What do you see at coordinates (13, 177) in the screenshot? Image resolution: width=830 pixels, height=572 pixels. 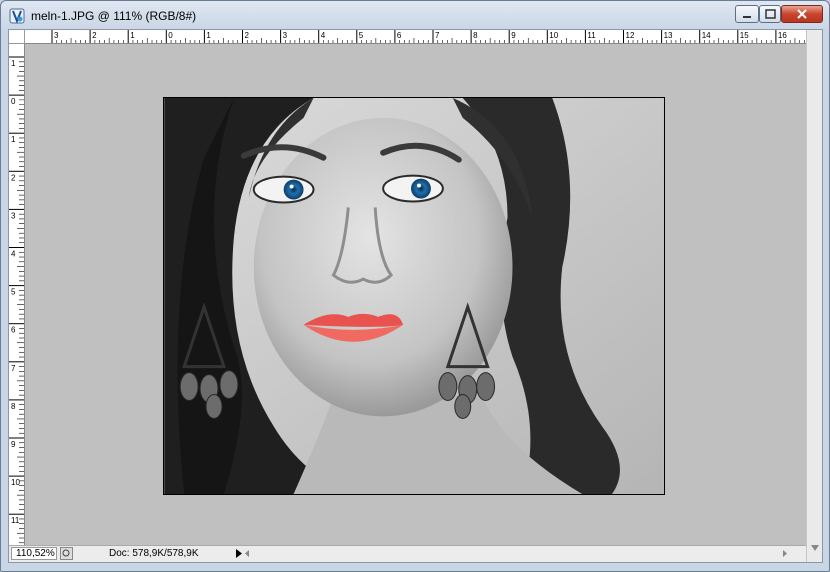 I see `v-ruler-label: 2` at bounding box center [13, 177].